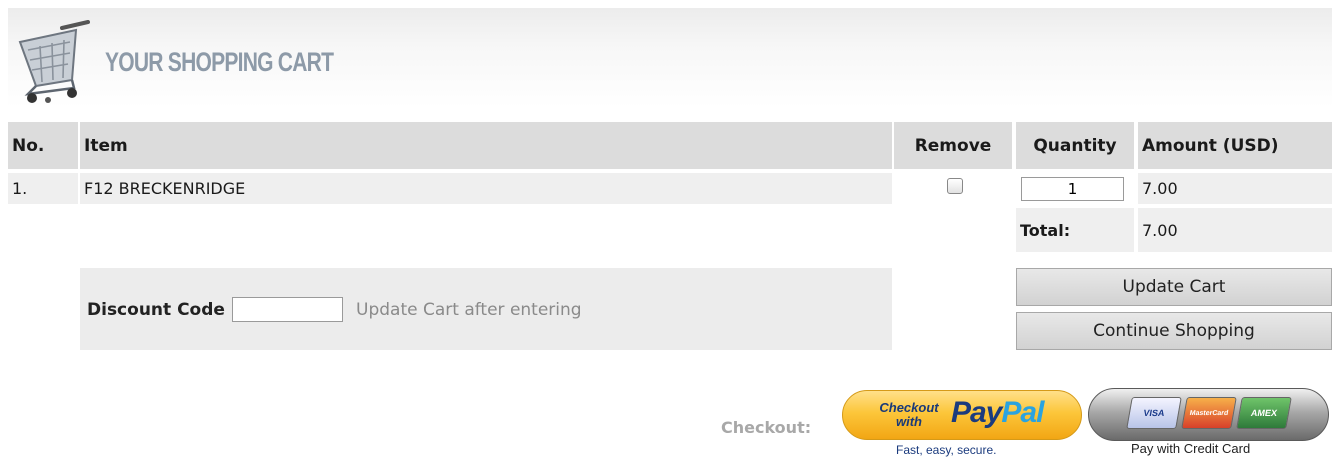 The width and height of the screenshot is (1332, 461). Describe the element at coordinates (1191, 448) in the screenshot. I see `credit-card-caption: Pay with Credit Card` at that location.